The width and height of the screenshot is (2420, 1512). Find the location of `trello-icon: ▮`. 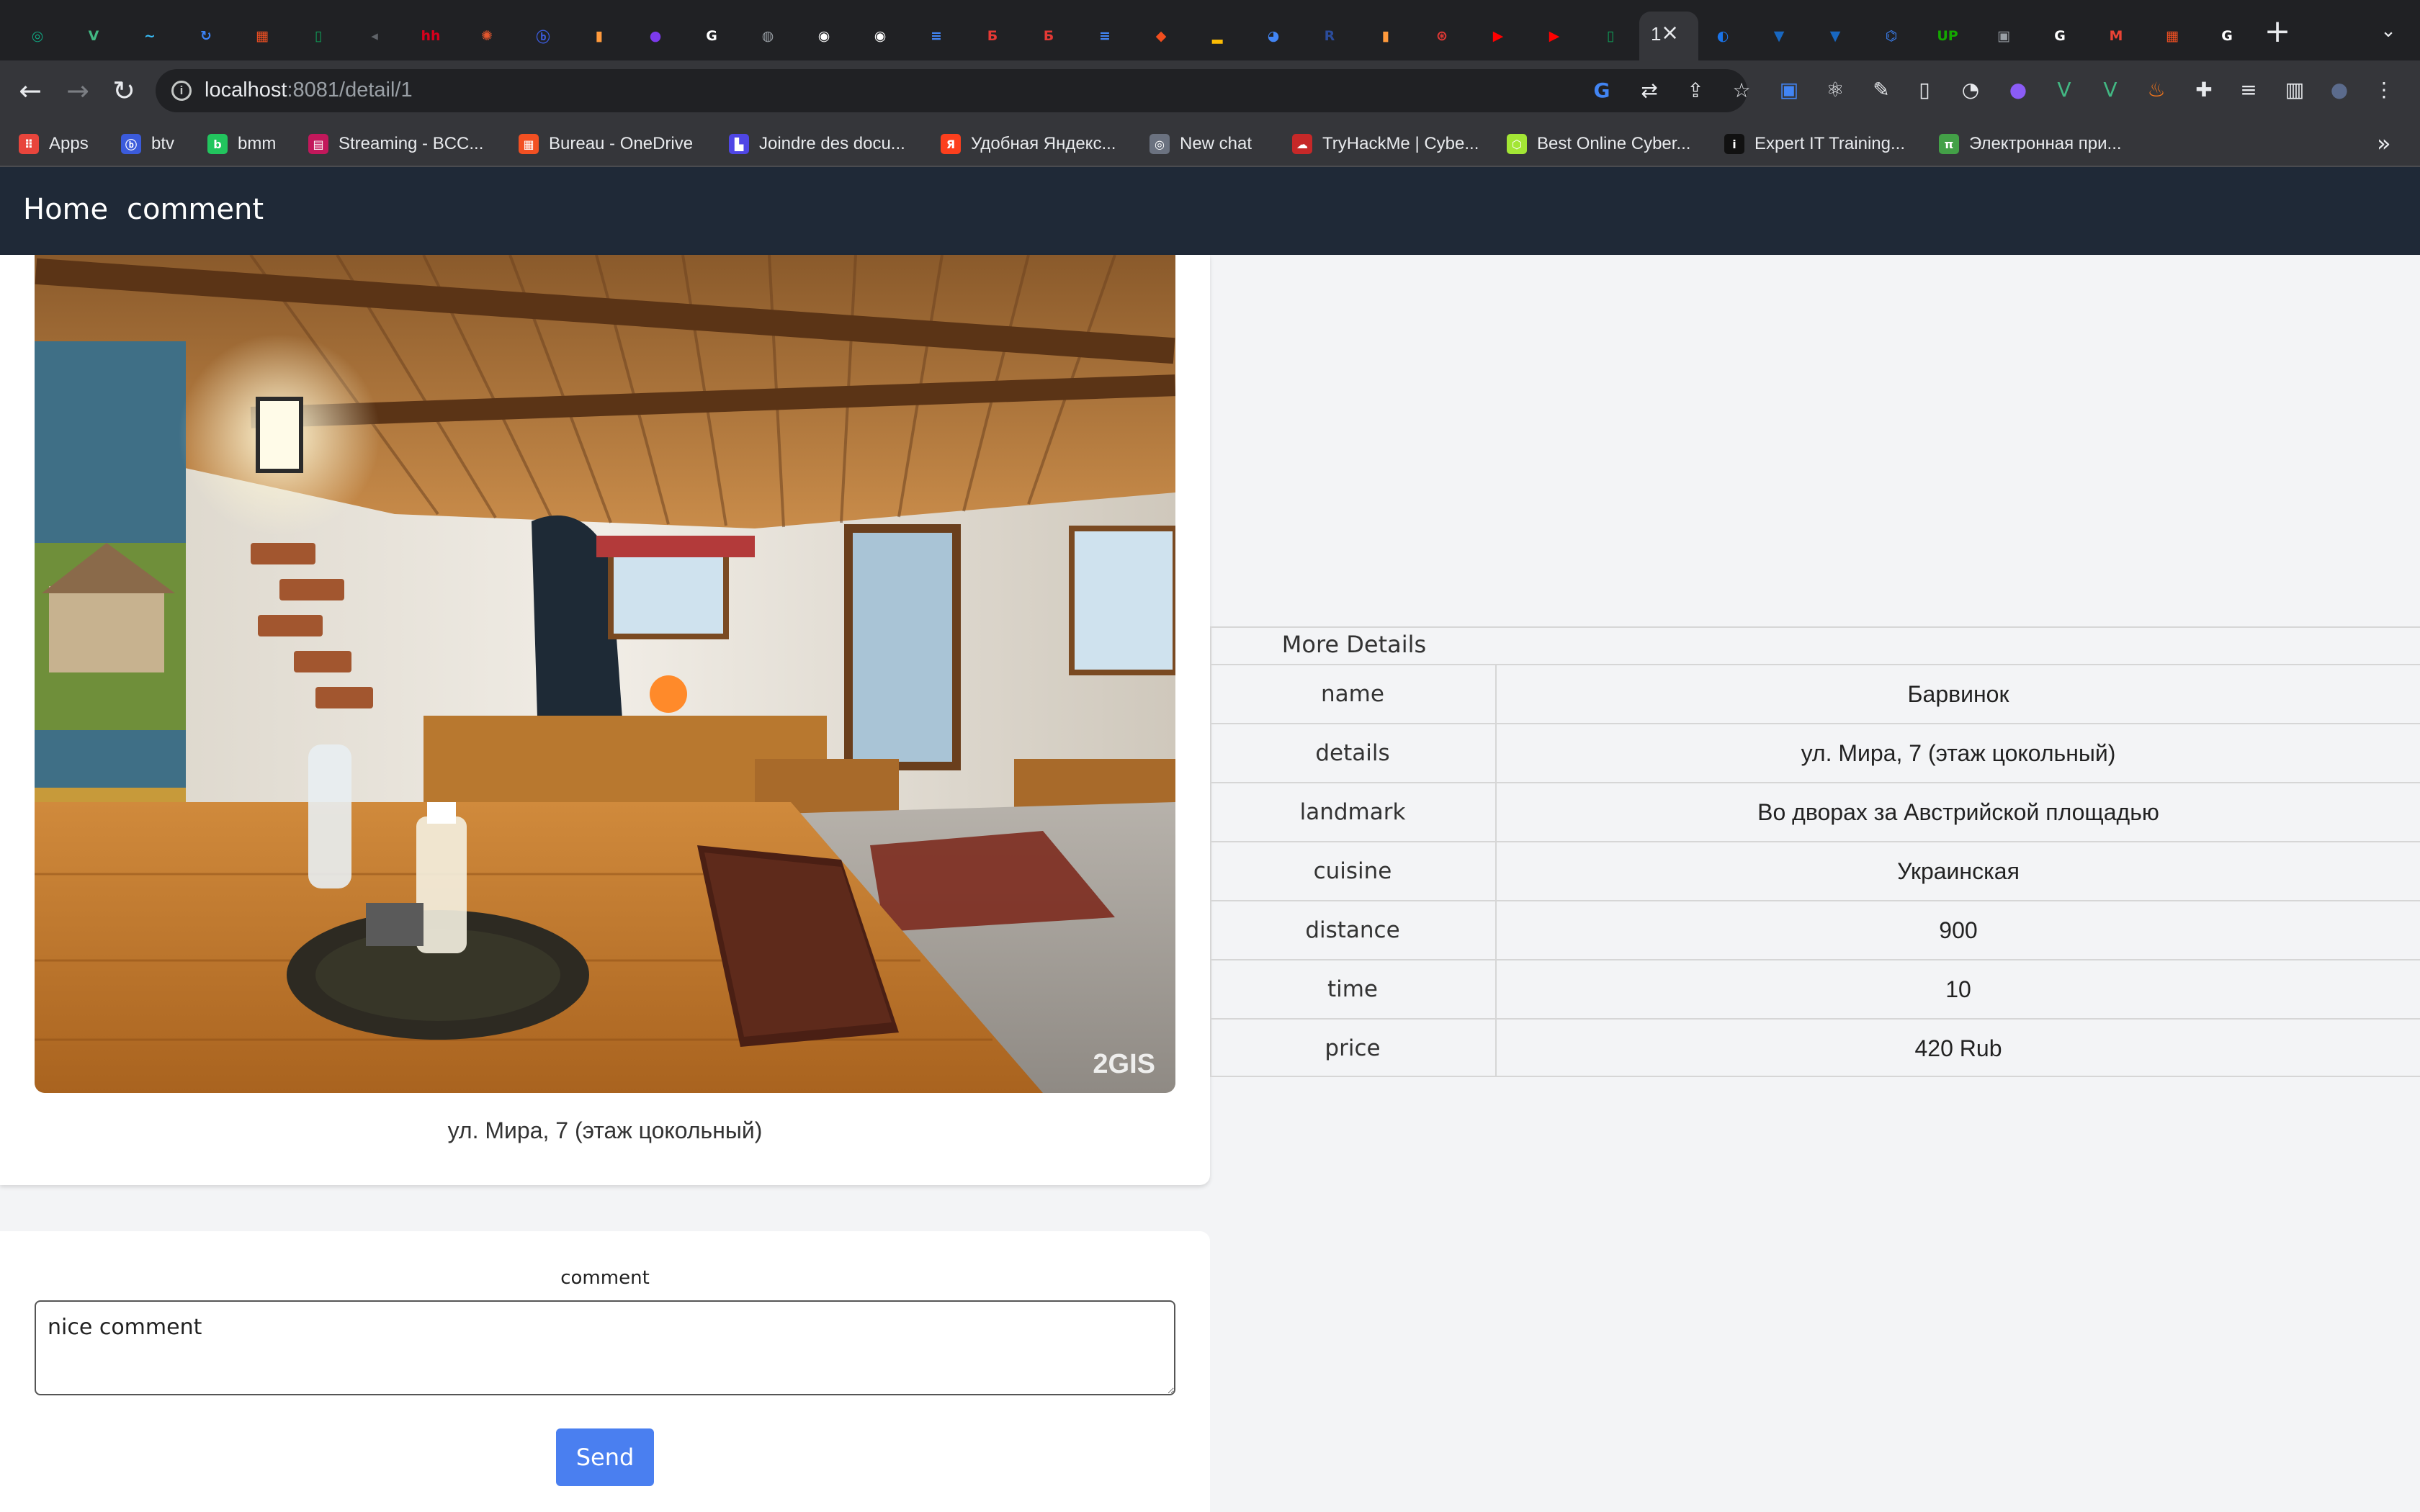

trello-icon: ▮ is located at coordinates (599, 36).